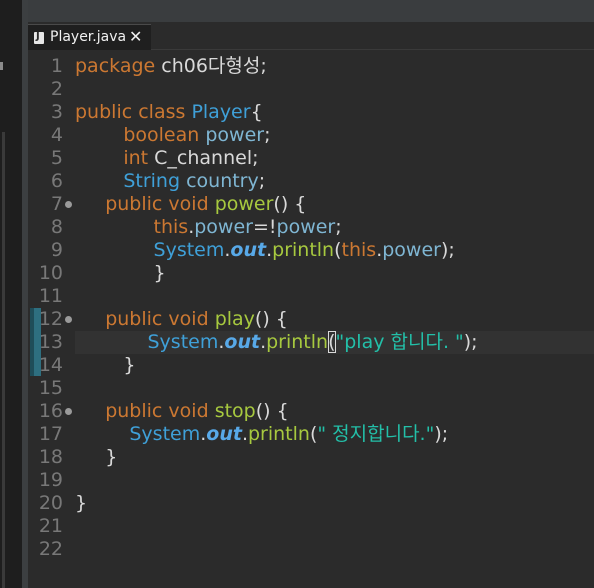 This screenshot has height=588, width=594. What do you see at coordinates (50, 342) in the screenshot?
I see `line-number: 13` at bounding box center [50, 342].